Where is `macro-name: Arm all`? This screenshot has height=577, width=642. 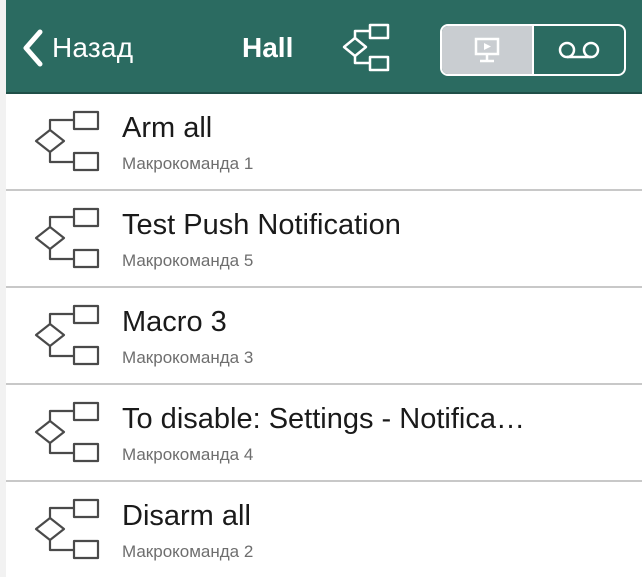 macro-name: Arm all is located at coordinates (167, 128).